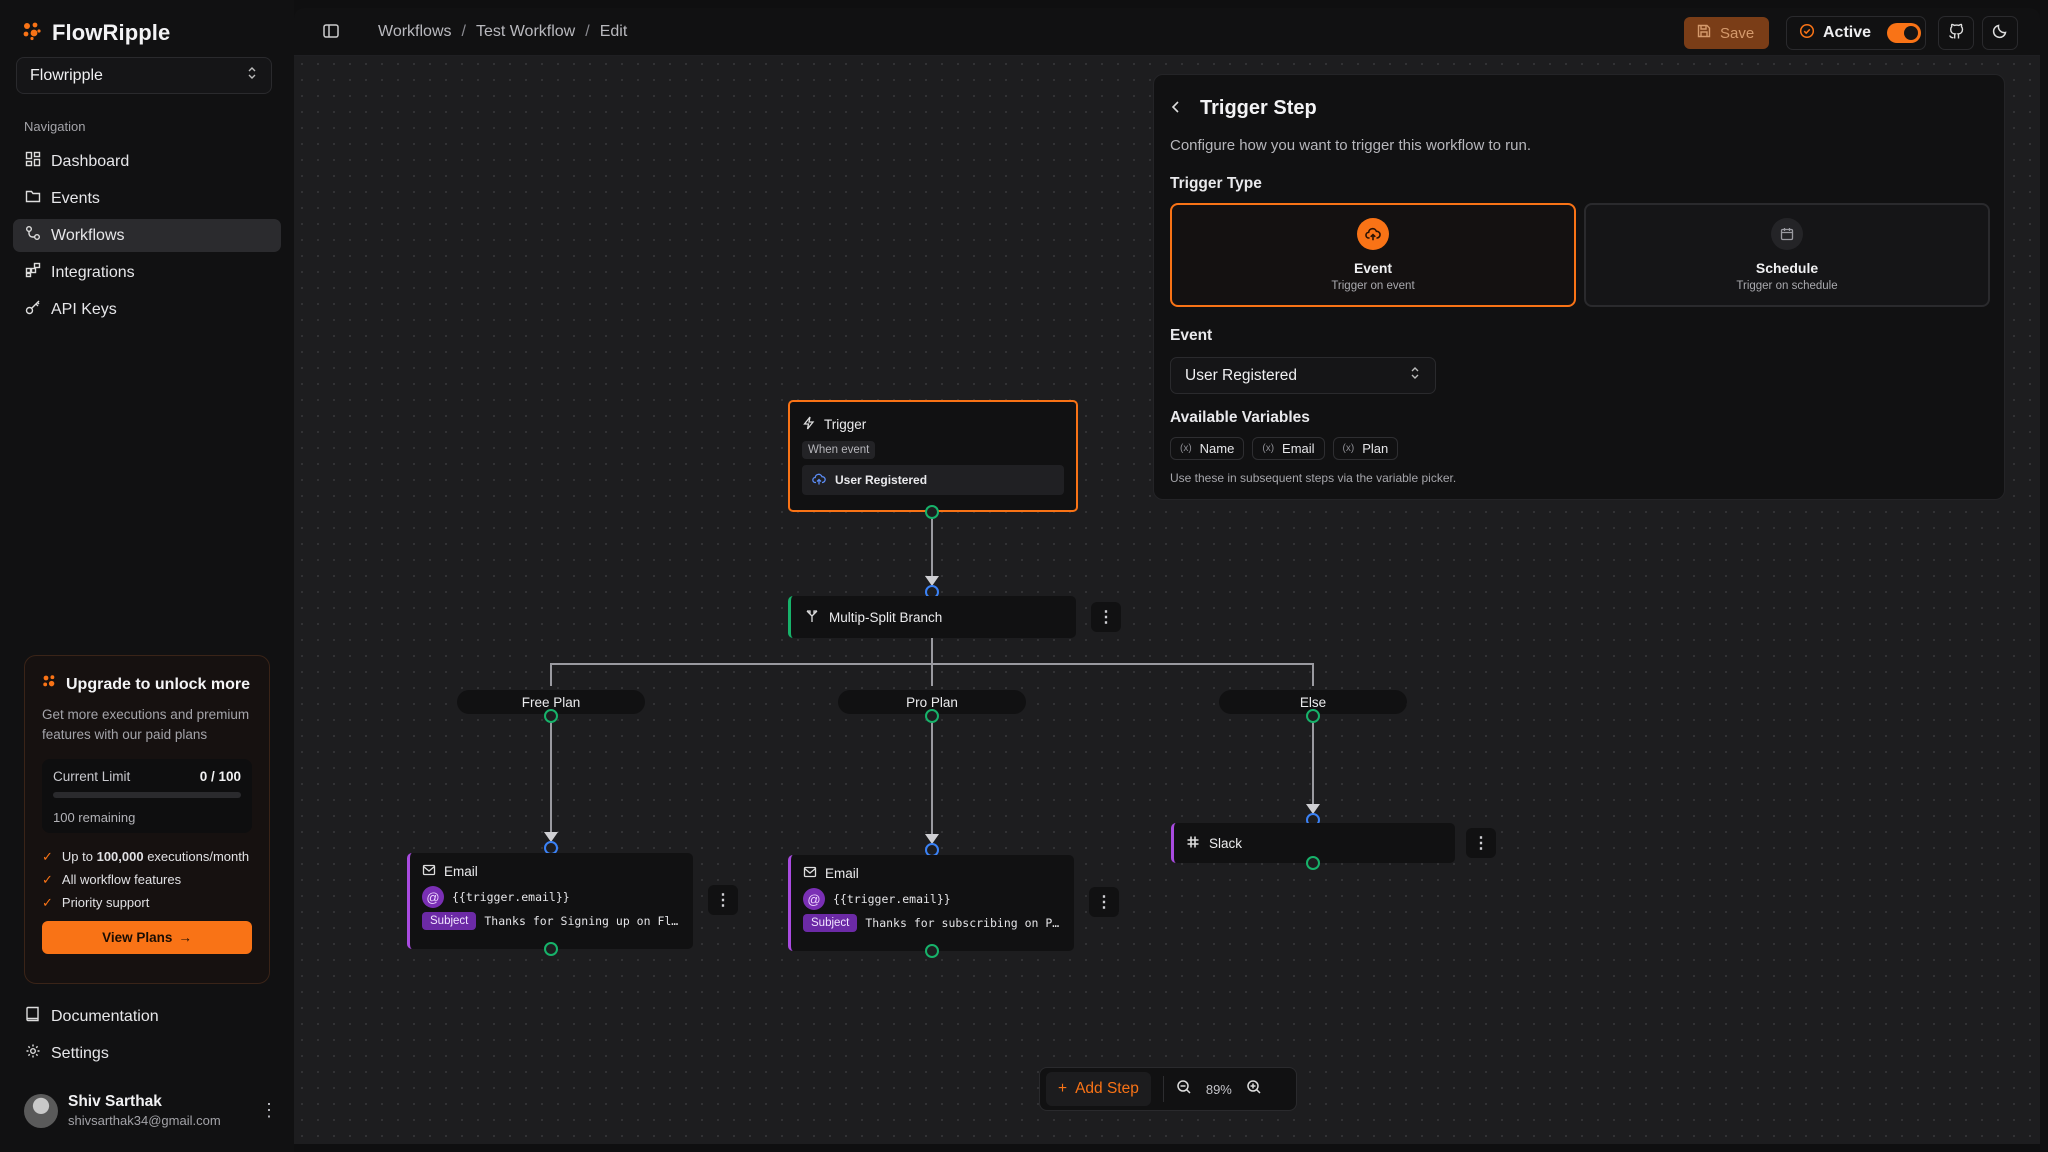 Image resolution: width=2048 pixels, height=1152 pixels. Describe the element at coordinates (147, 309) in the screenshot. I see `nav-item-api-keys: API Keys` at that location.